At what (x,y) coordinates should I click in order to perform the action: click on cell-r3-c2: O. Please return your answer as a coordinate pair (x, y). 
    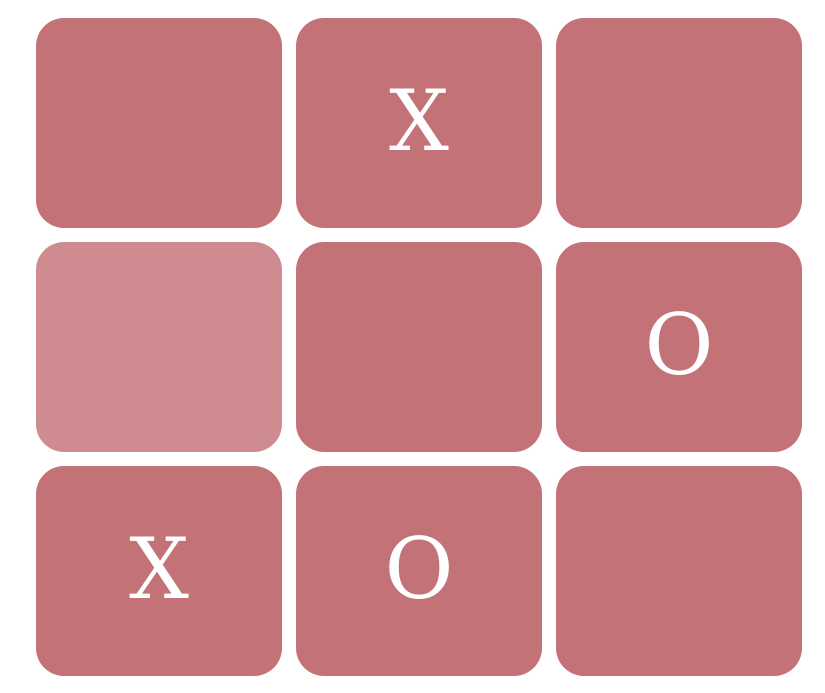
    Looking at the image, I should click on (419, 571).